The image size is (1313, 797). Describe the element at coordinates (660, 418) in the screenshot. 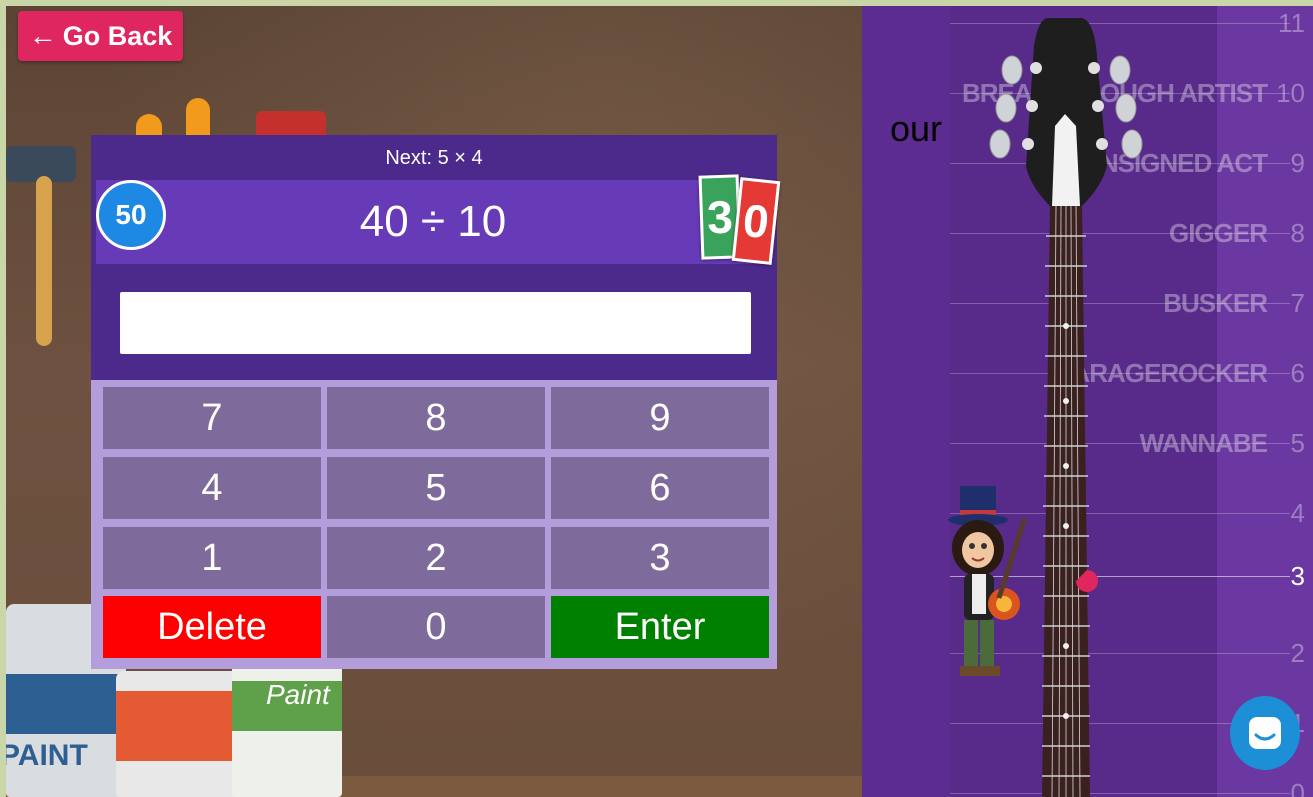

I see `key-9: 9` at that location.